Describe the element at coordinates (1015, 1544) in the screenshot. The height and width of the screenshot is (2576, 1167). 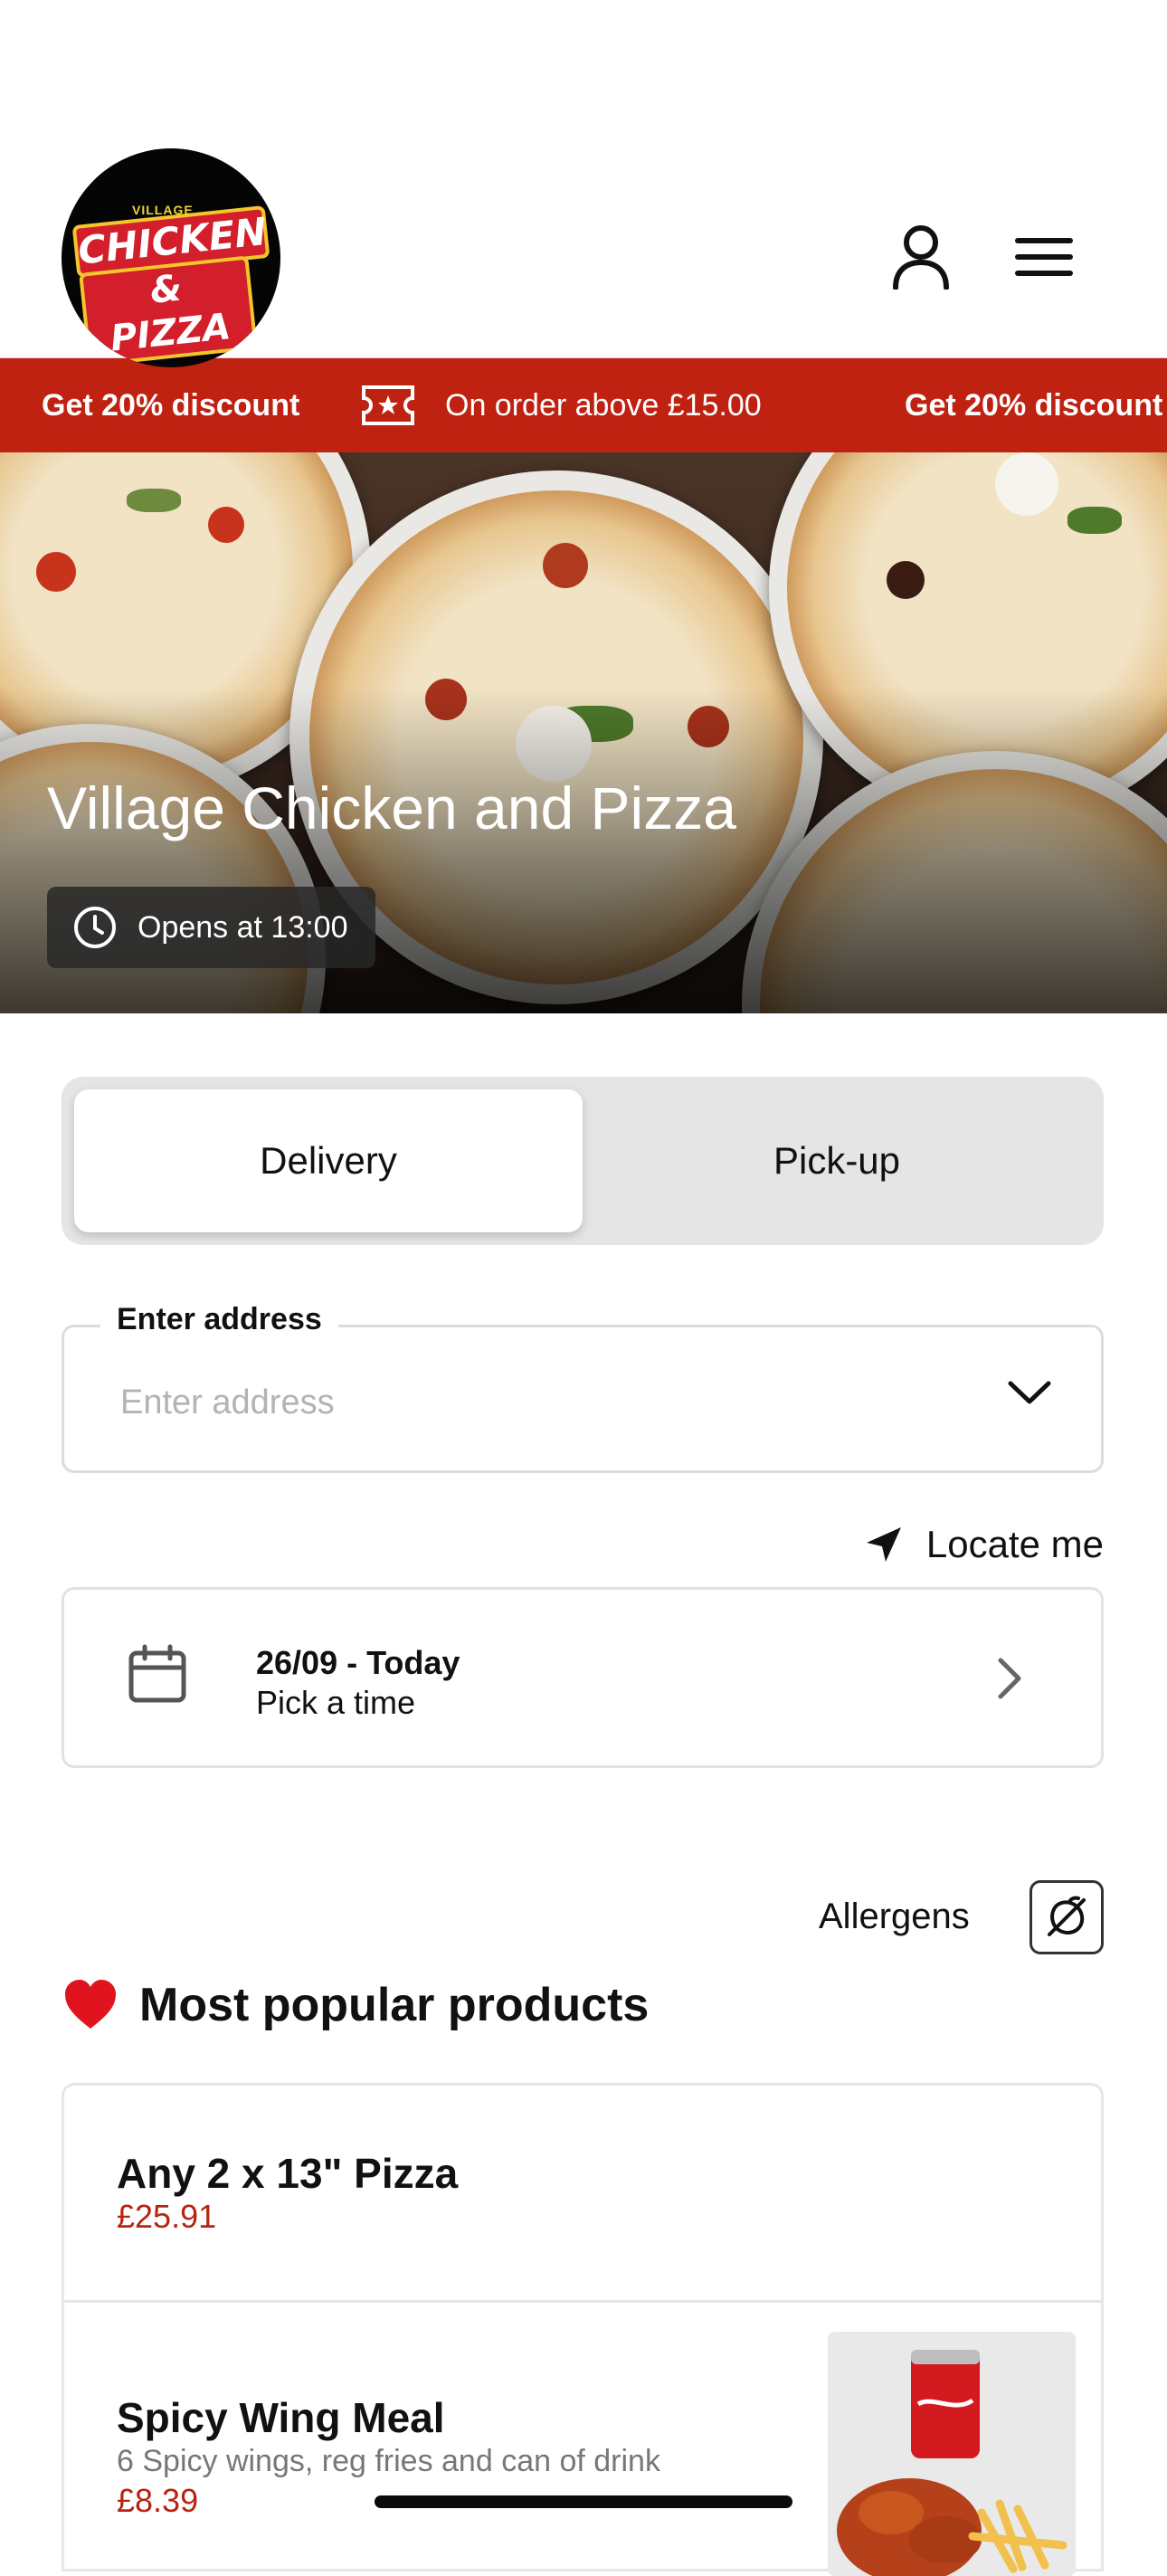
I see `locate-me-label: Locate me` at that location.